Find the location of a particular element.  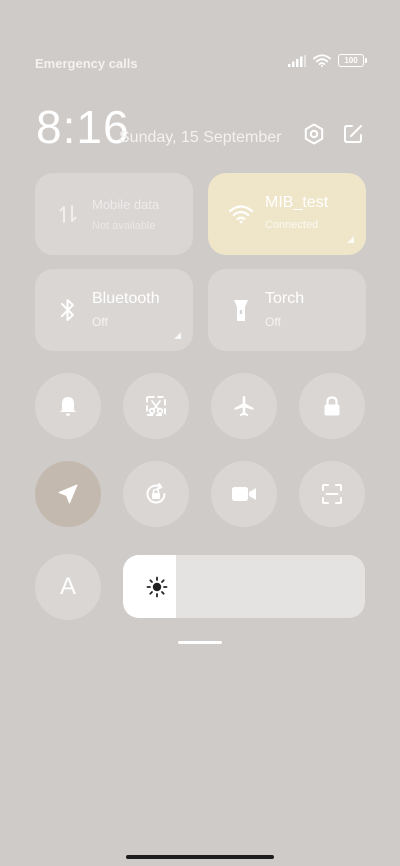

scan-icon is located at coordinates (332, 494).